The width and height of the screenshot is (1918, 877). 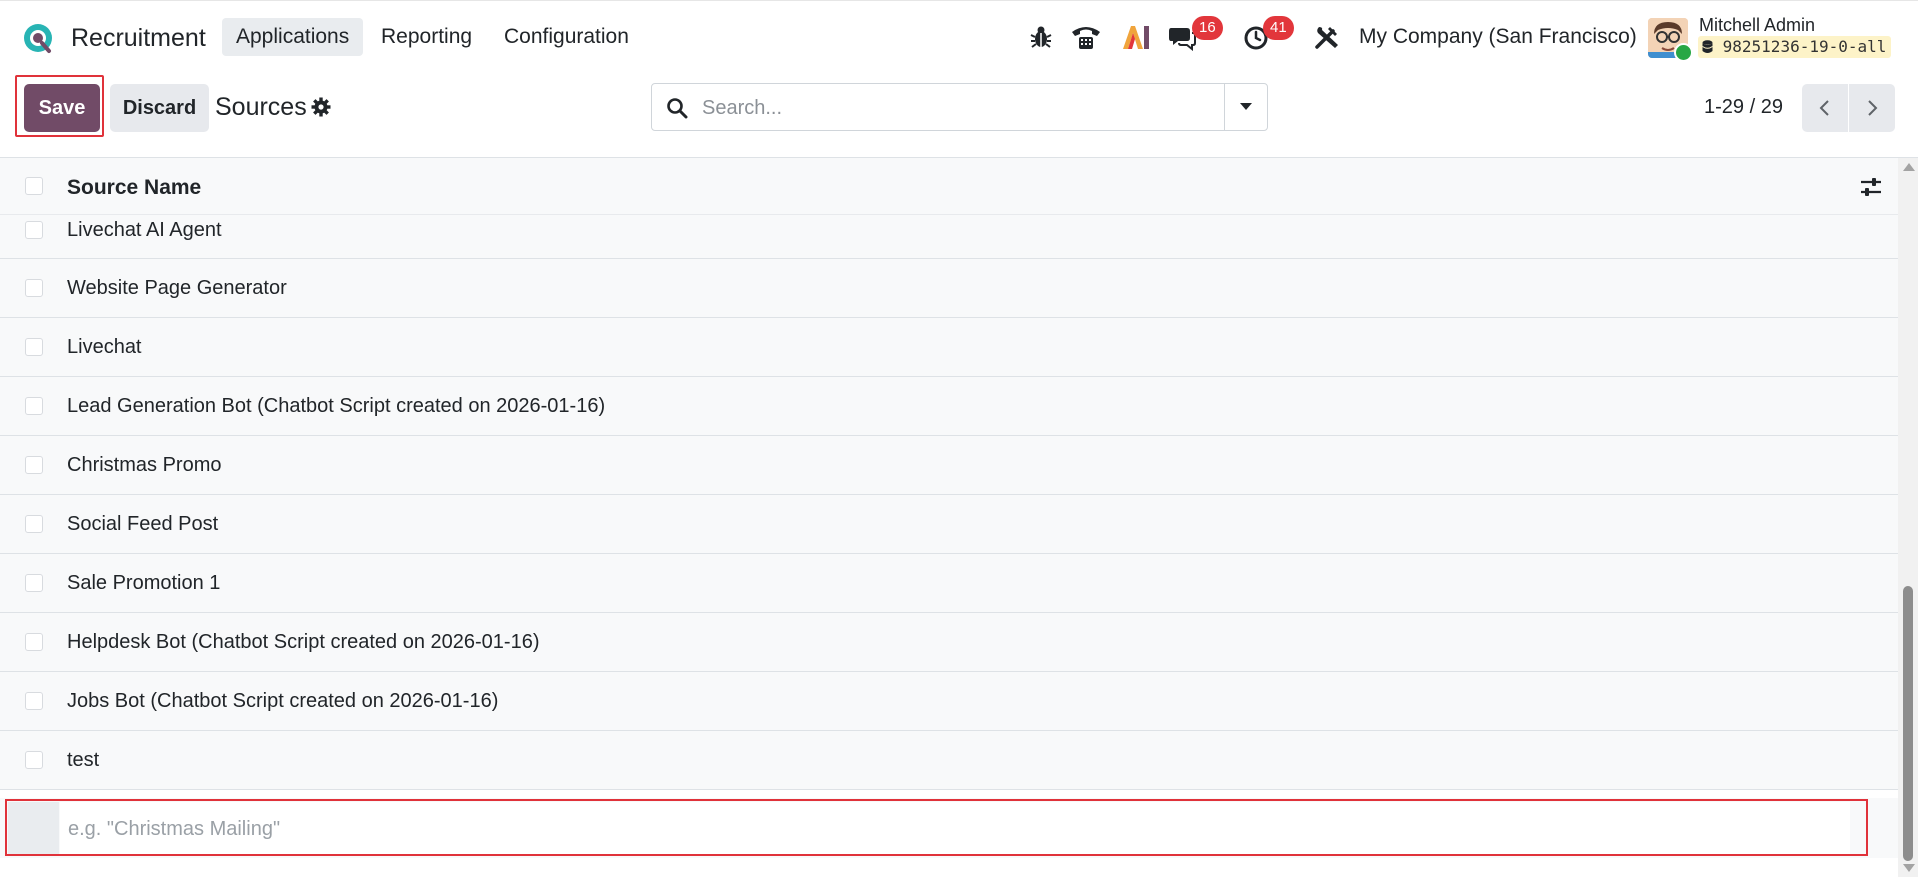 I want to click on database-name: 98251236-19-0-all, so click(x=1804, y=46).